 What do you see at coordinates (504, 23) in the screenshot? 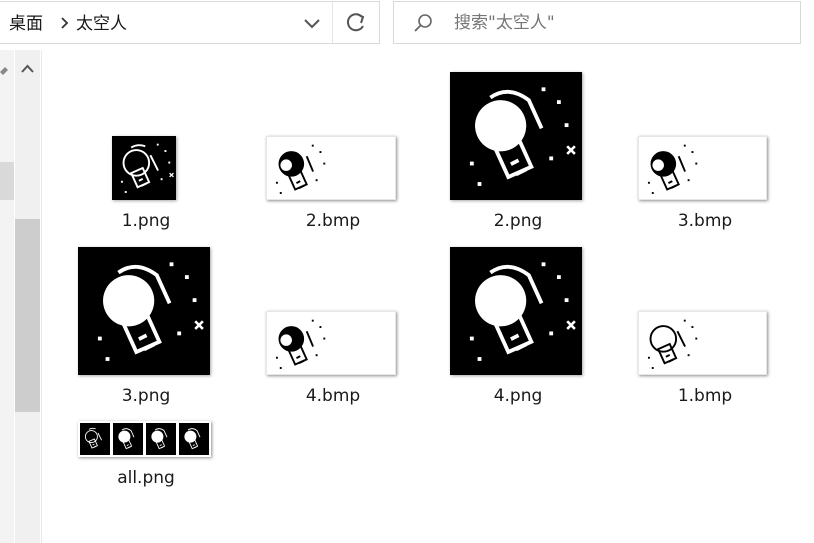
I see `search-placeholder: 搜索"太空人"` at bounding box center [504, 23].